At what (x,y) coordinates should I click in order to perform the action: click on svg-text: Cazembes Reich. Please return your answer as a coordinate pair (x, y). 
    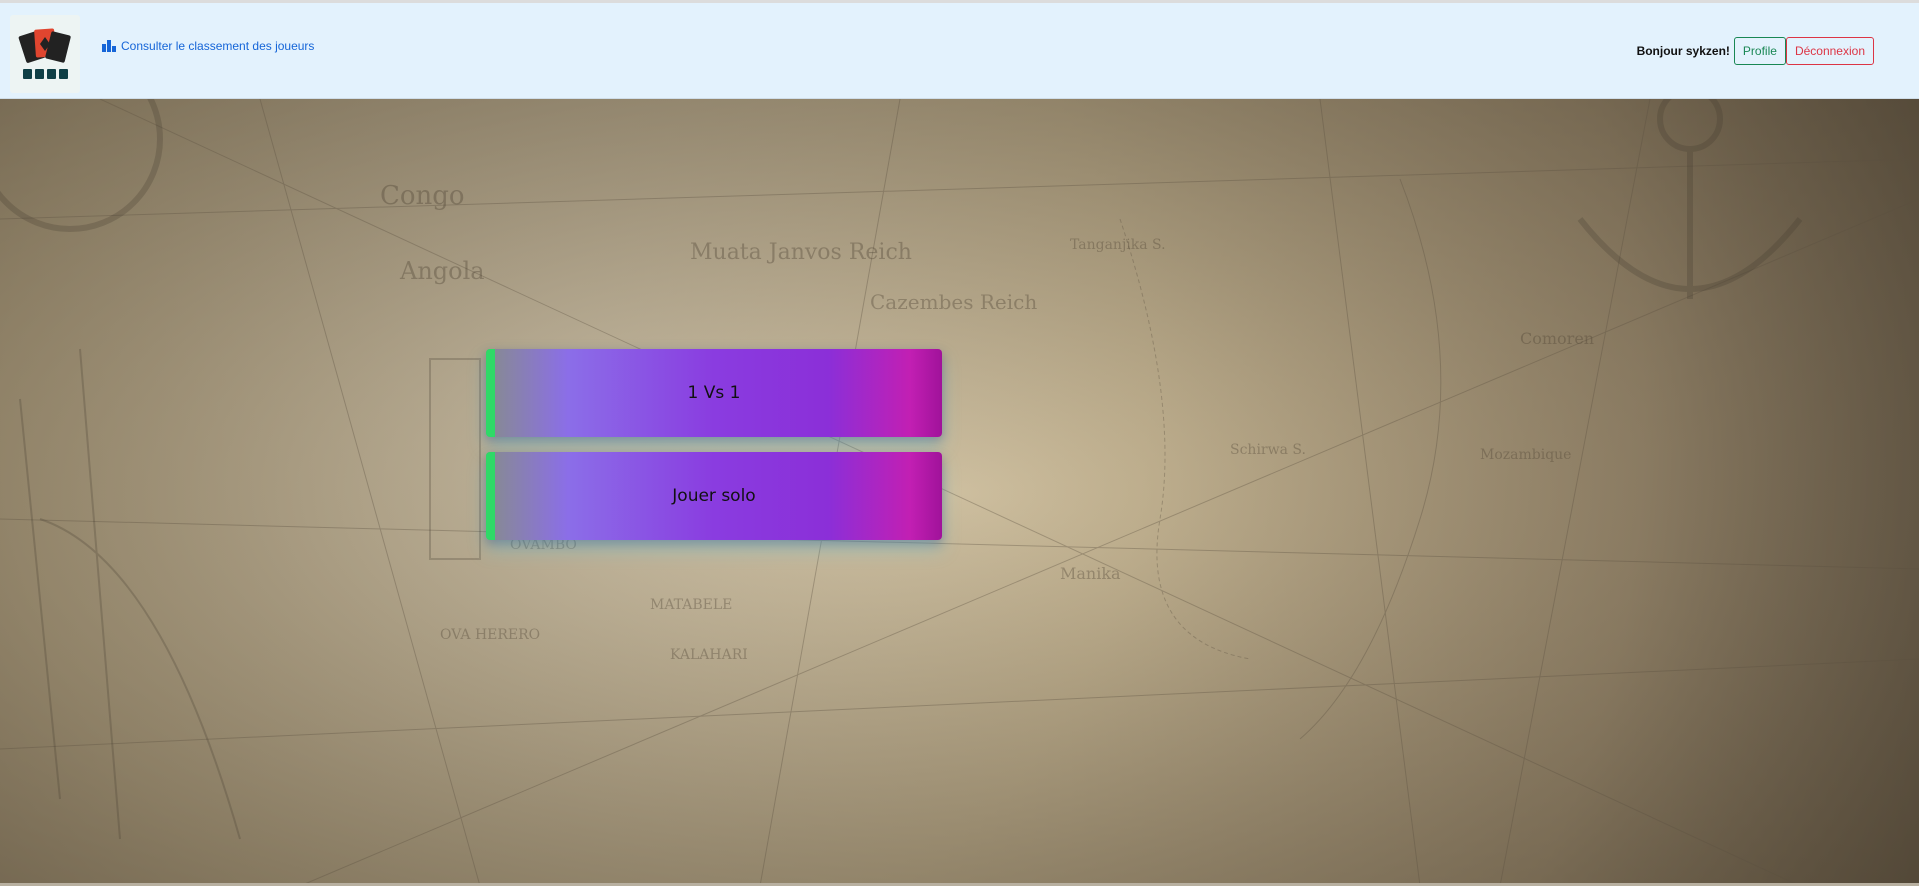
    Looking at the image, I should click on (953, 302).